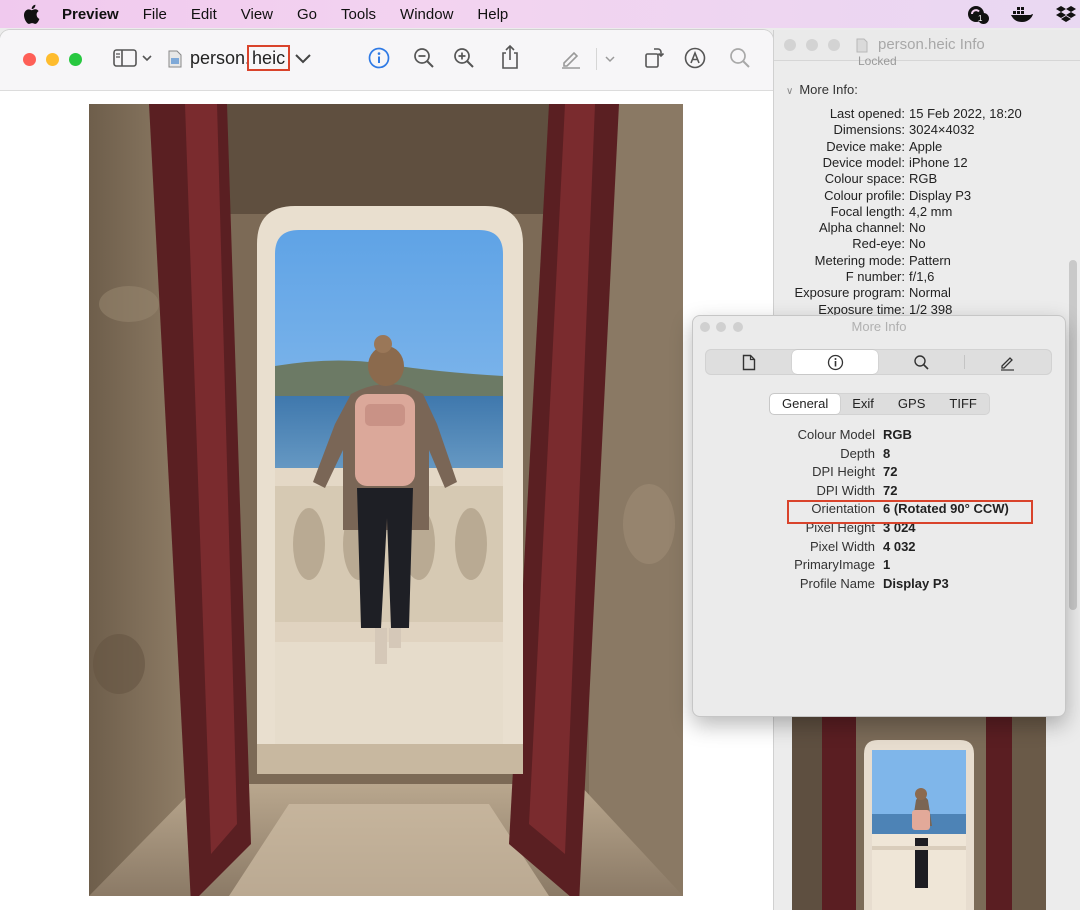  What do you see at coordinates (863, 404) in the screenshot?
I see `tab-exif: Exif` at bounding box center [863, 404].